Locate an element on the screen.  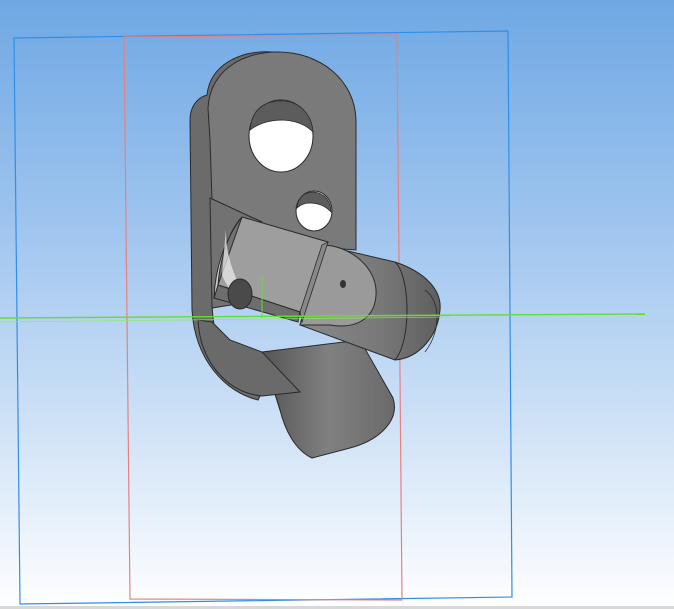
small-hole is located at coordinates (314, 211).